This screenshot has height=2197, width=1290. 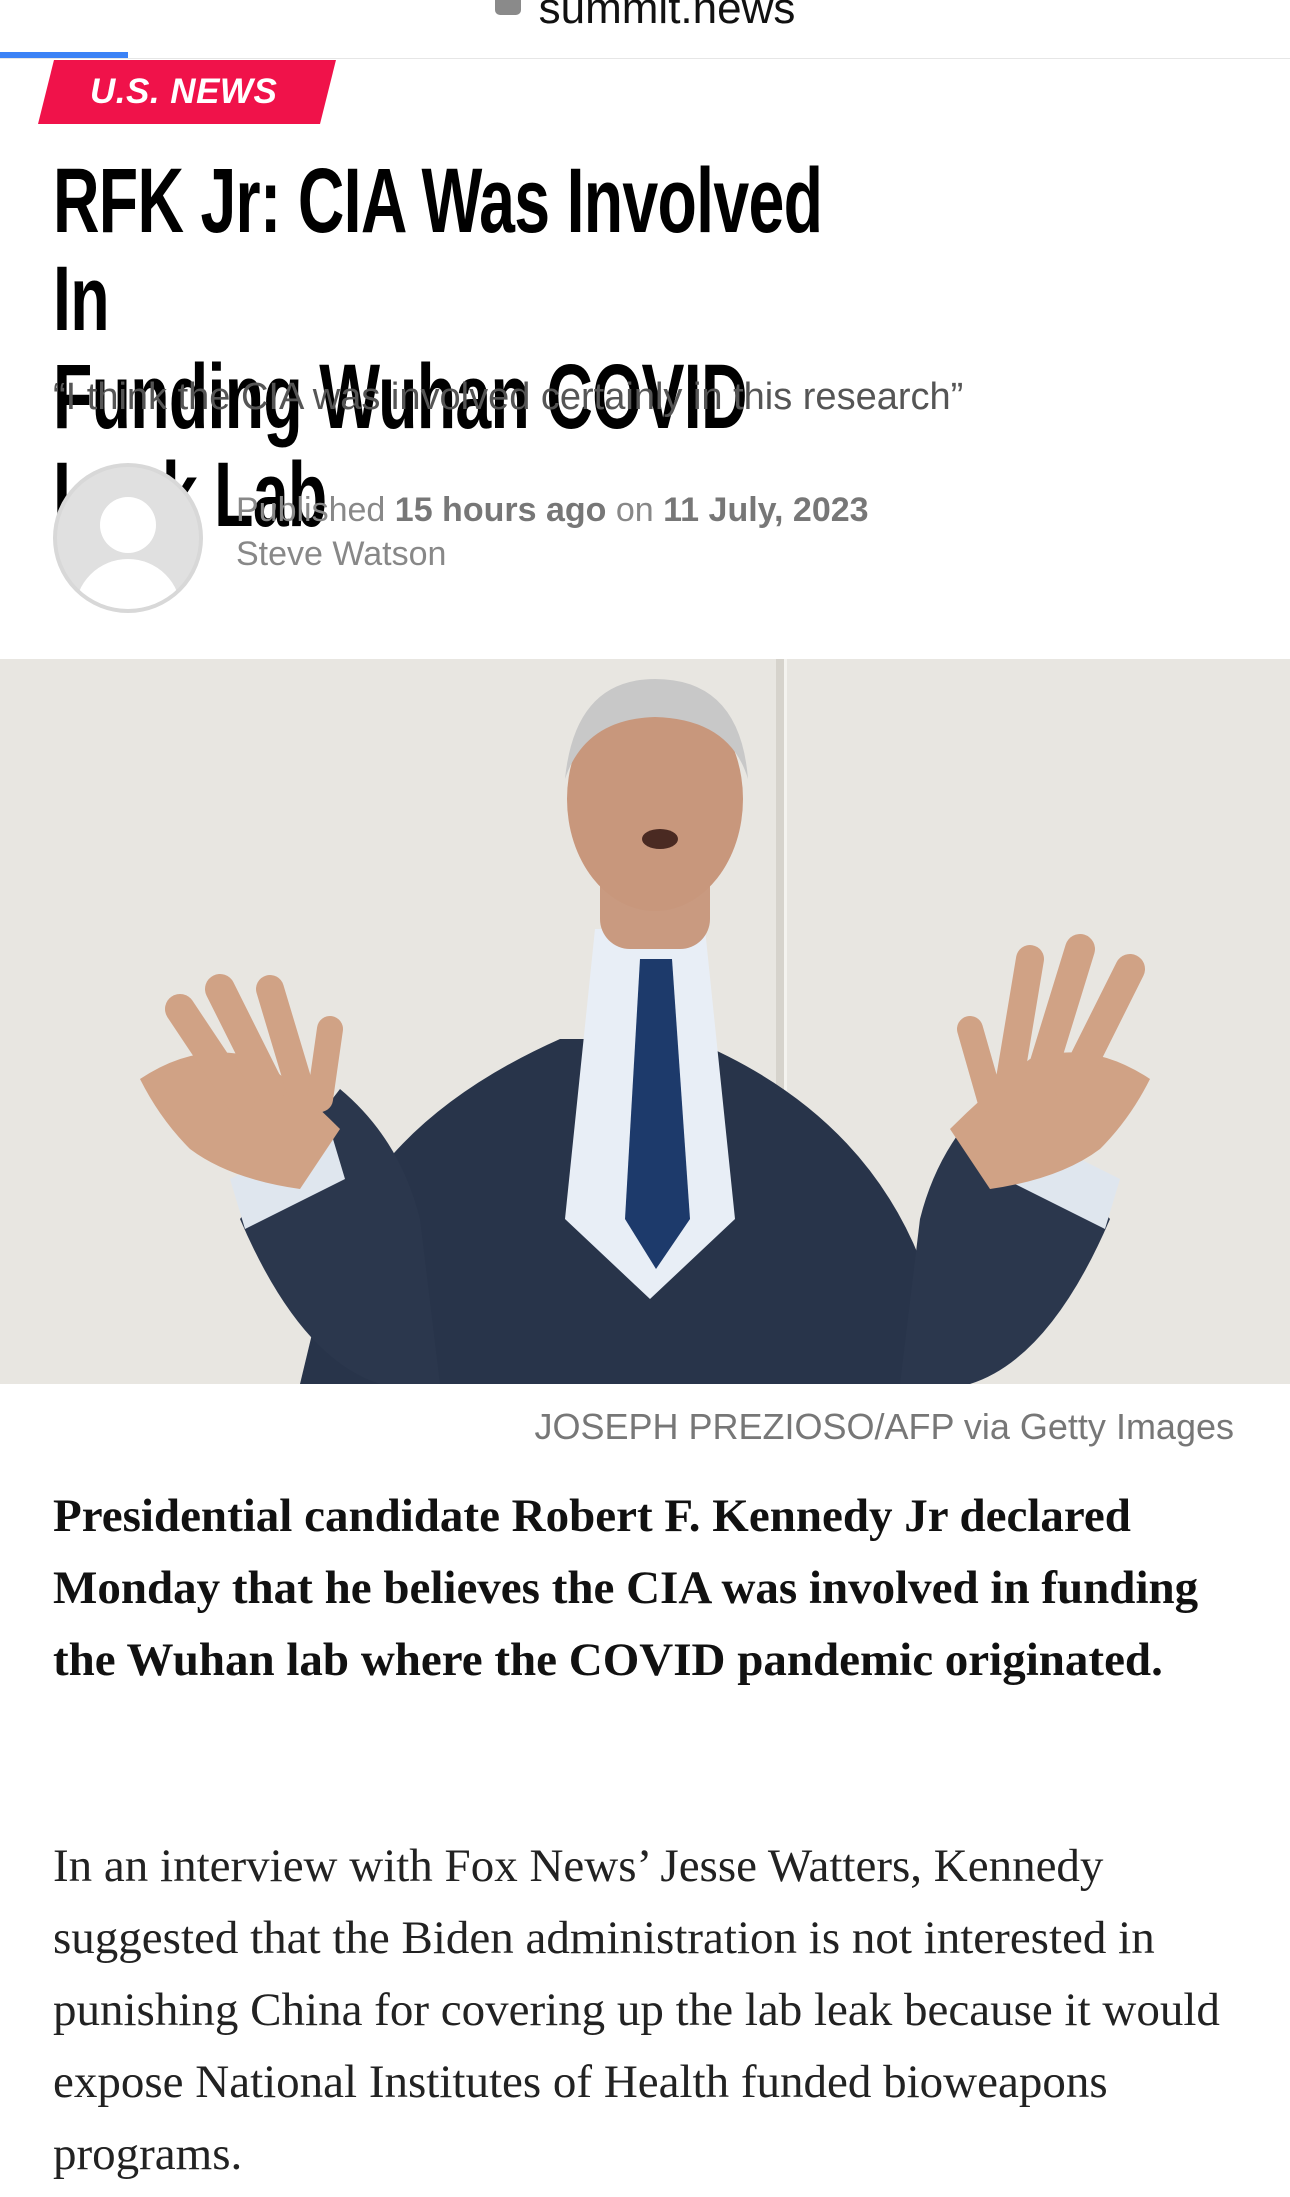 I want to click on browser-address-bar: summit.news, so click(x=645, y=29).